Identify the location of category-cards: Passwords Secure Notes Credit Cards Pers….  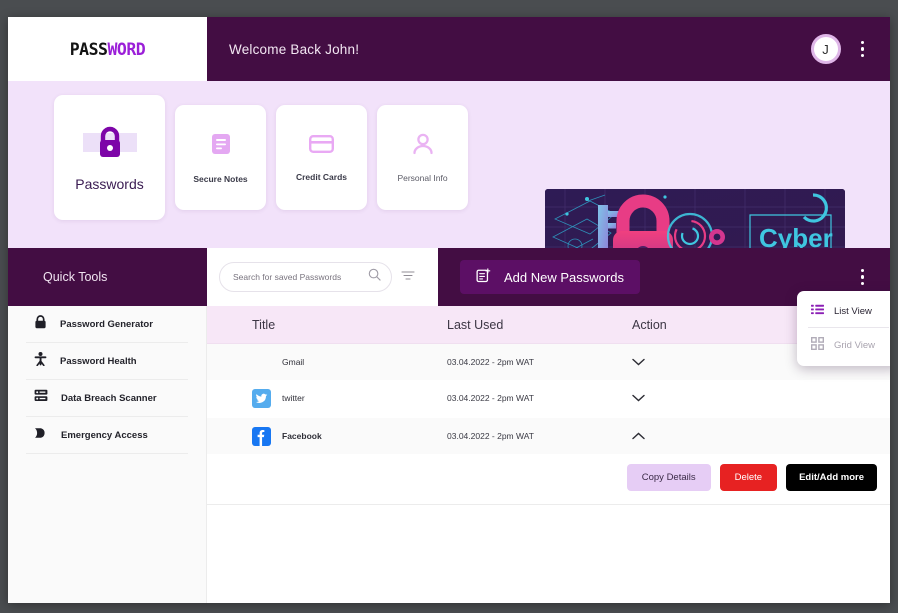
(238, 157).